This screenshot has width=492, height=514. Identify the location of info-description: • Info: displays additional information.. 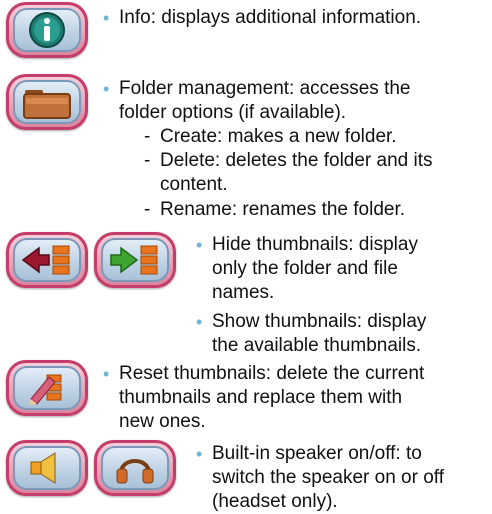
(262, 17).